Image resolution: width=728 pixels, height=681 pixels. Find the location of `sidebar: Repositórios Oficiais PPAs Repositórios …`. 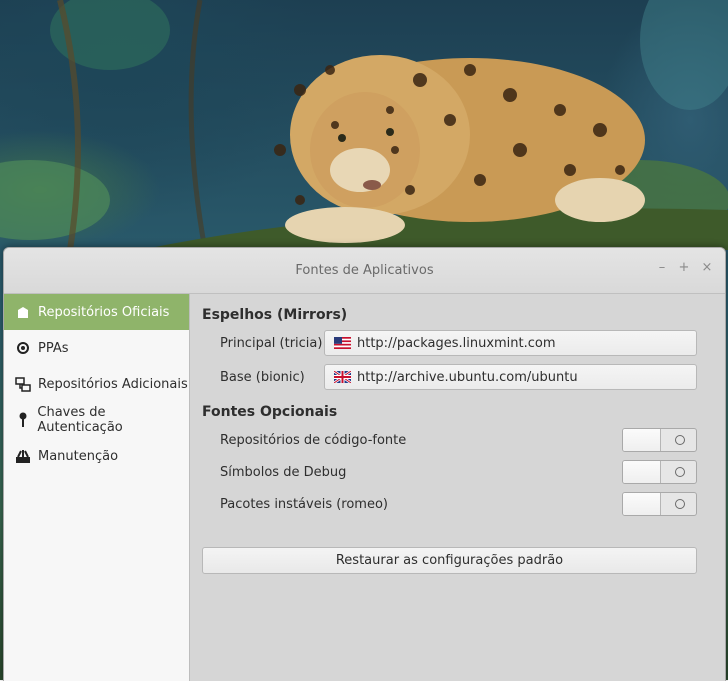

sidebar: Repositórios Oficiais PPAs Repositórios … is located at coordinates (97, 487).